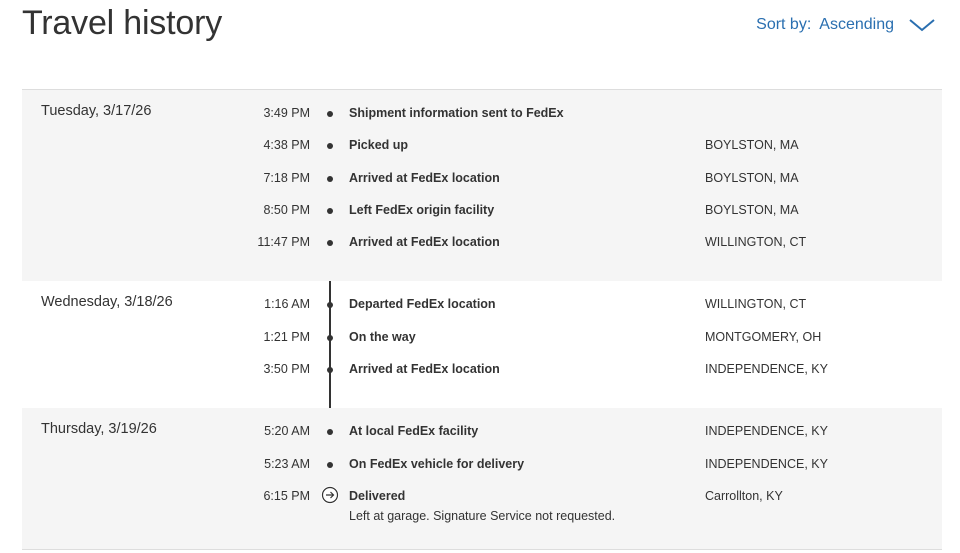  What do you see at coordinates (422, 209) in the screenshot?
I see `event-description: Left FedEx origin facility` at bounding box center [422, 209].